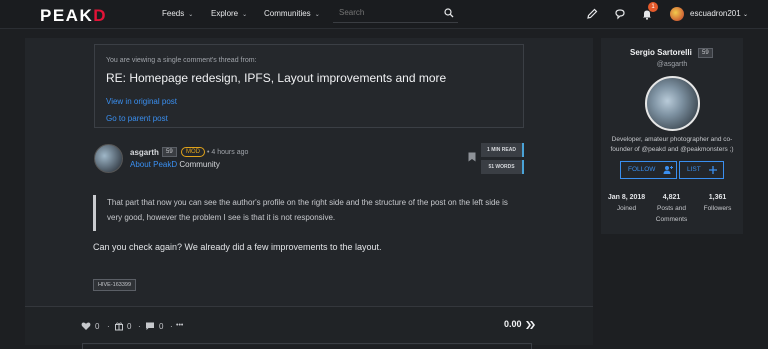 The height and width of the screenshot is (349, 768). I want to click on nav-communities: Communities ⌄, so click(292, 13).